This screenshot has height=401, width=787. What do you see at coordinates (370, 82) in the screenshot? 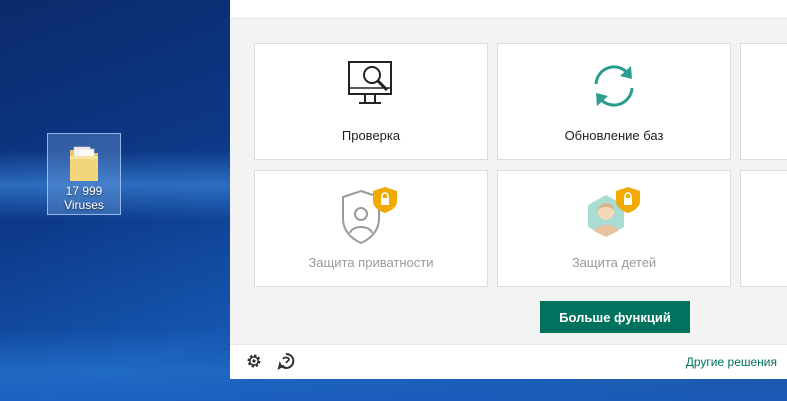
I see `monitor-search-icon` at bounding box center [370, 82].